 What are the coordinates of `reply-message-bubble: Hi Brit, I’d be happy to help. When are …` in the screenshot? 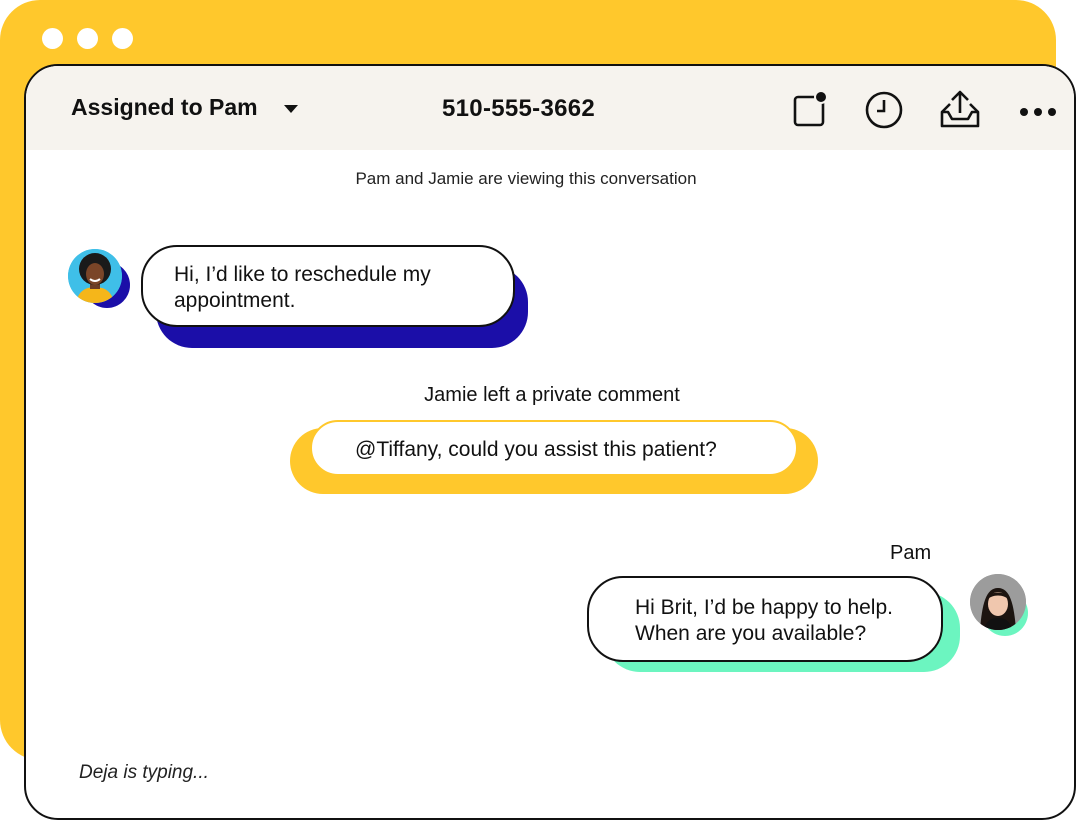 It's located at (765, 619).